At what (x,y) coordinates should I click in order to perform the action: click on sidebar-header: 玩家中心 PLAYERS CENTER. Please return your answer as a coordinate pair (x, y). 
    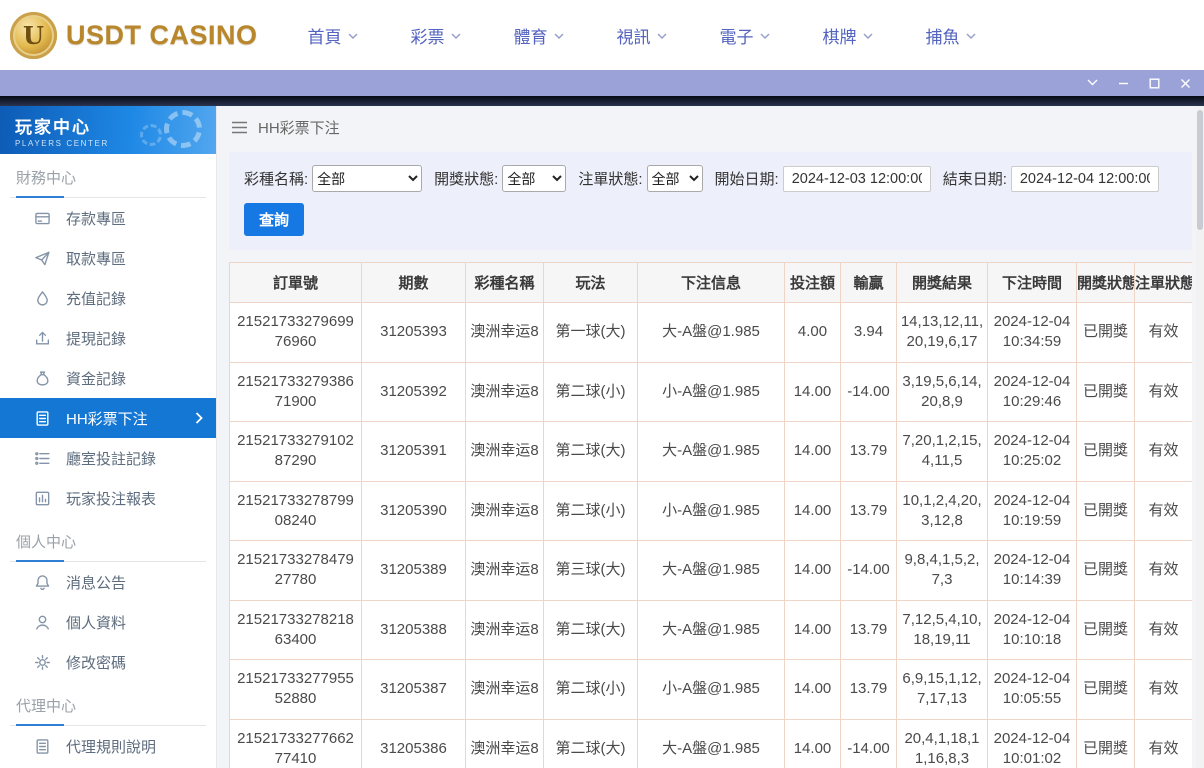
    Looking at the image, I should click on (108, 130).